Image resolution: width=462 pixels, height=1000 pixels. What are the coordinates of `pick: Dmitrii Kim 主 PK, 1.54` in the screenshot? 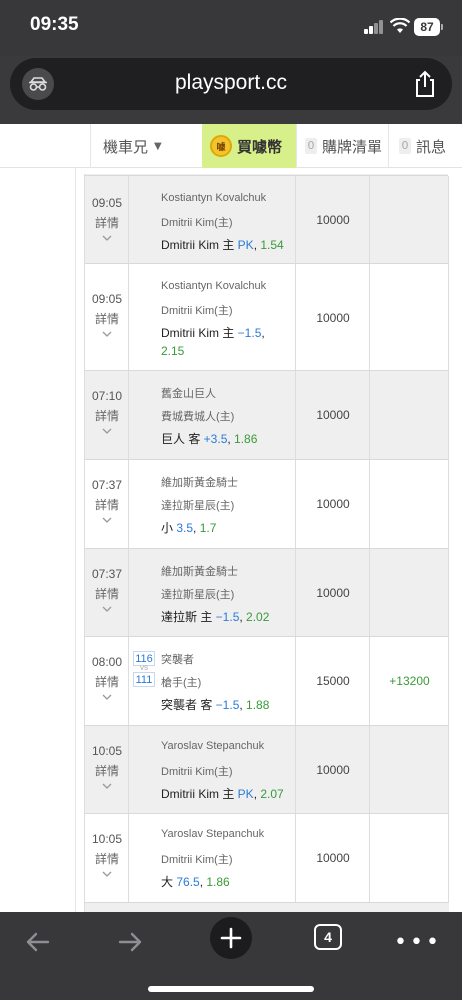 It's located at (222, 245).